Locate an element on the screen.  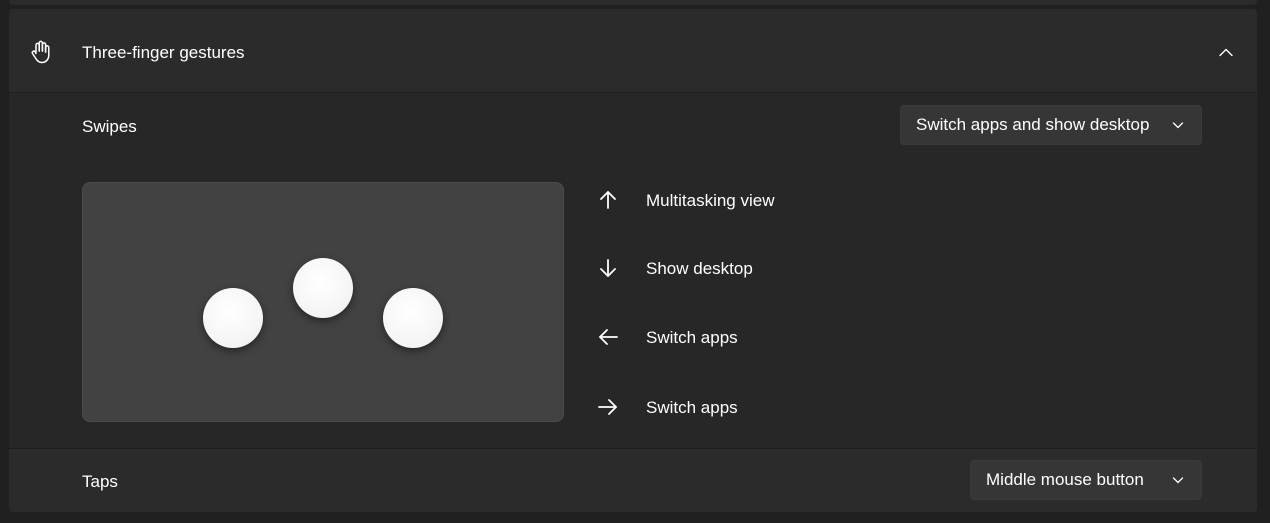
swipes-label: Swipes is located at coordinates (109, 126).